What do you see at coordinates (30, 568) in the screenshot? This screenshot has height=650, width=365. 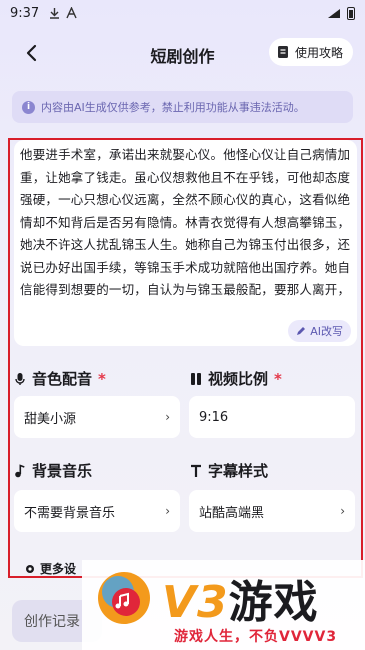 I see `gear-icon` at bounding box center [30, 568].